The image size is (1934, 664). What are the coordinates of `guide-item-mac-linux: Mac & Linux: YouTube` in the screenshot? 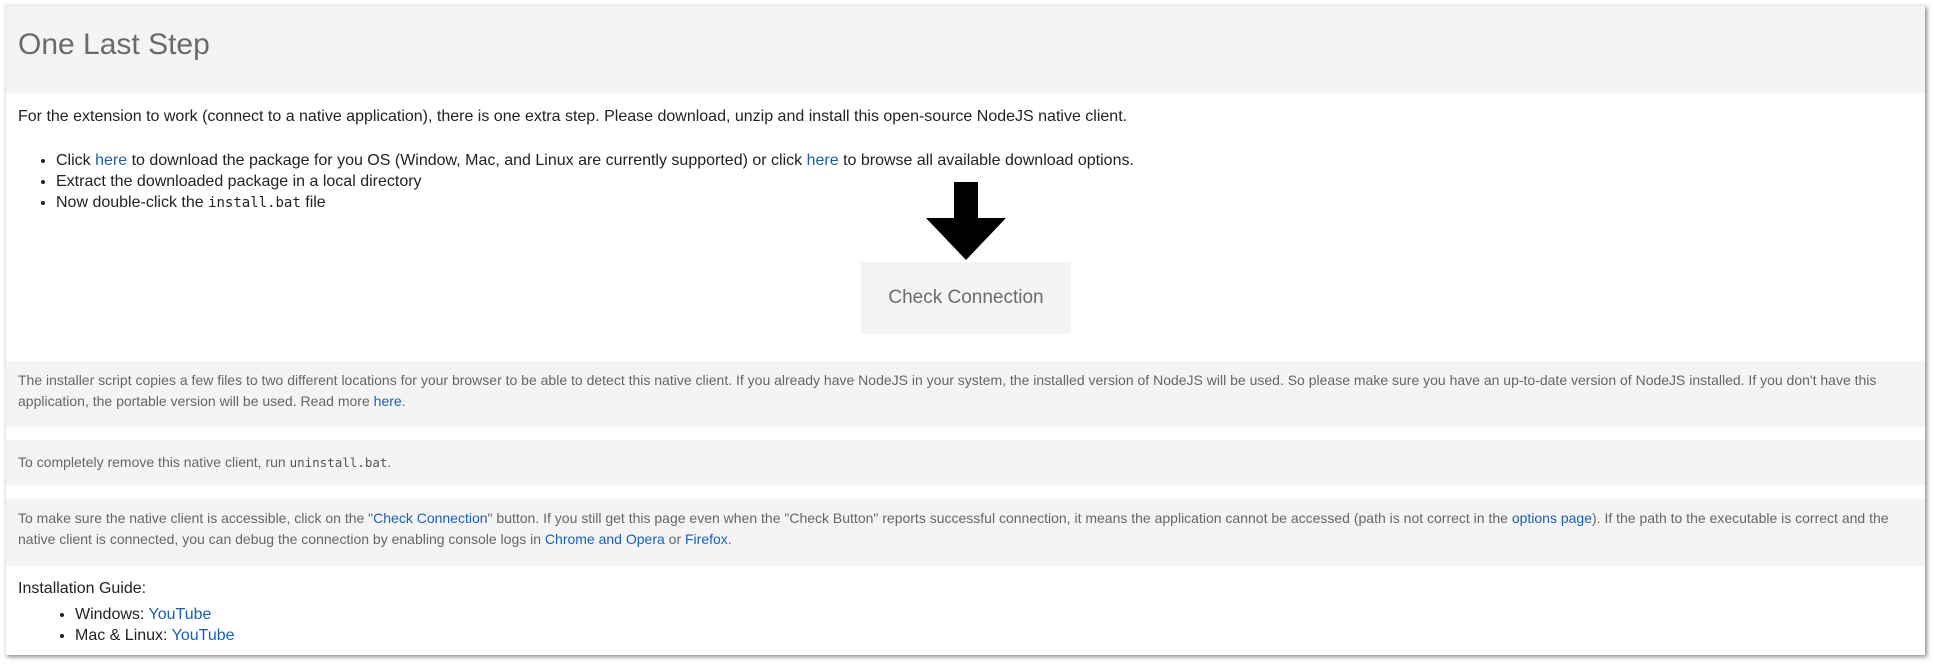 It's located at (155, 635).